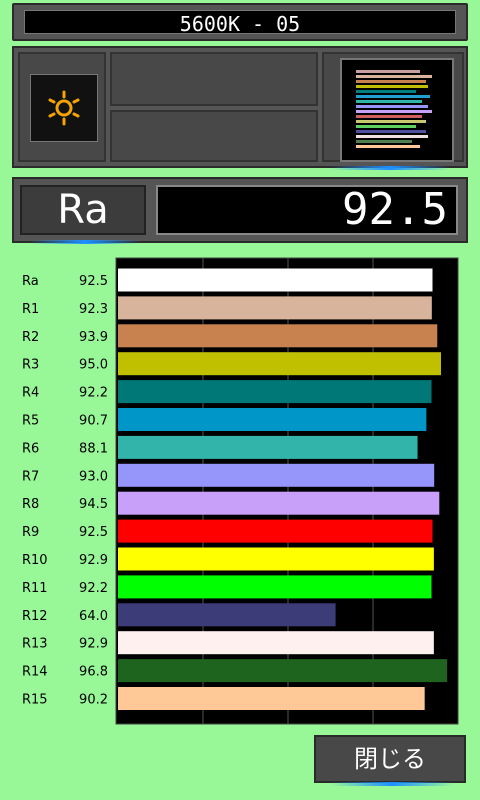 This screenshot has height=800, width=480. What do you see at coordinates (30, 281) in the screenshot?
I see `category-label-ra: Ra` at bounding box center [30, 281].